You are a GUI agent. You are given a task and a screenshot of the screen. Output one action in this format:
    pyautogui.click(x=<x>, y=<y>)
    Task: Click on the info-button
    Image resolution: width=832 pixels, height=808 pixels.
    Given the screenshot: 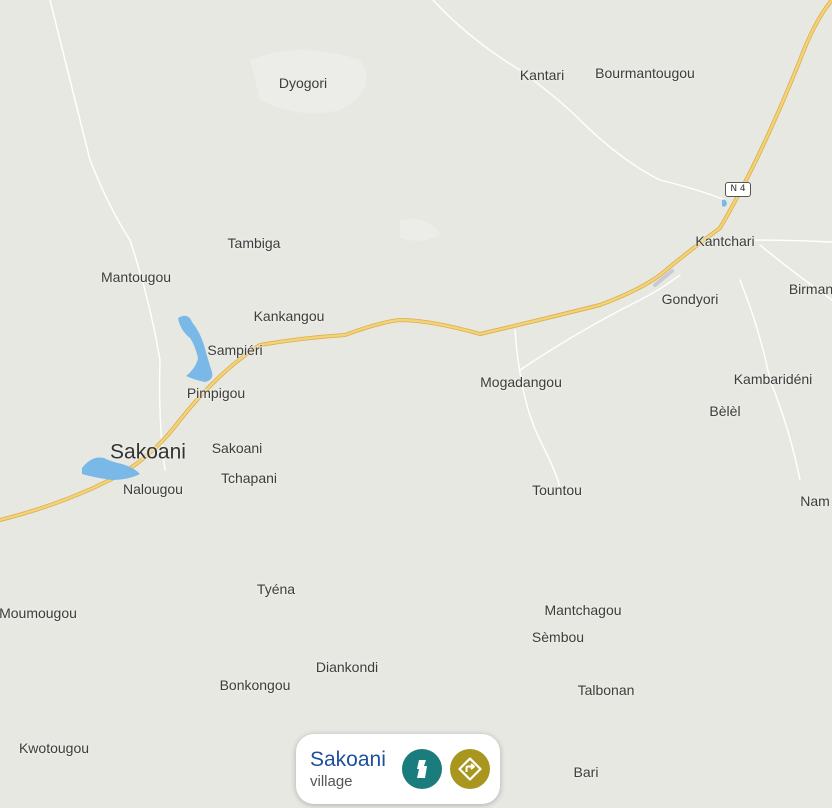 What is the action you would take?
    pyautogui.click(x=422, y=769)
    